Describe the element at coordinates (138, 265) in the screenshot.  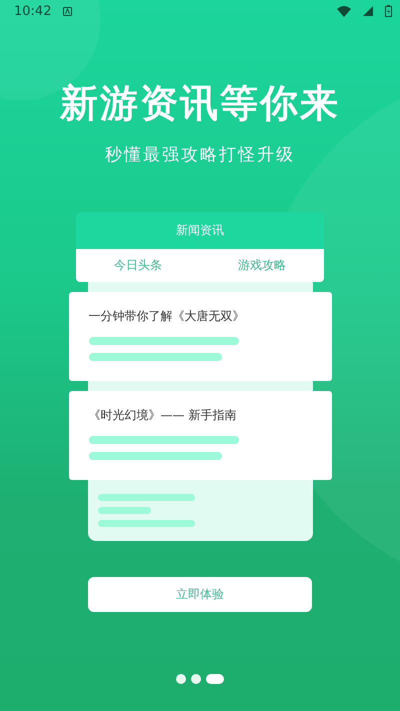
I see `tab: 今日头条` at that location.